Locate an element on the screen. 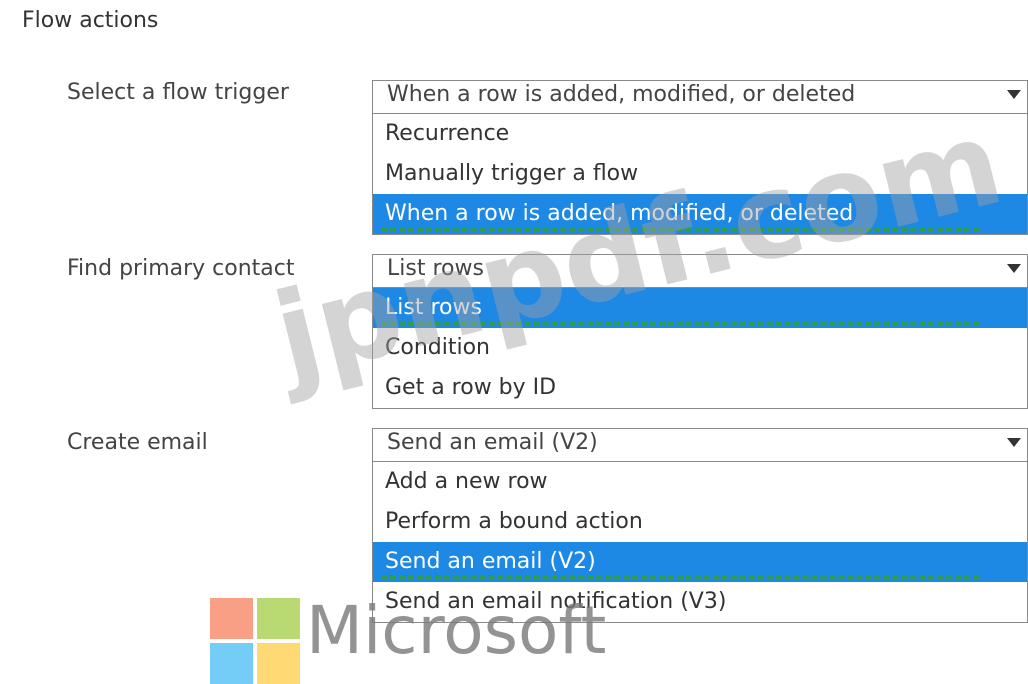  dropdown-option: Condition is located at coordinates (700, 348).